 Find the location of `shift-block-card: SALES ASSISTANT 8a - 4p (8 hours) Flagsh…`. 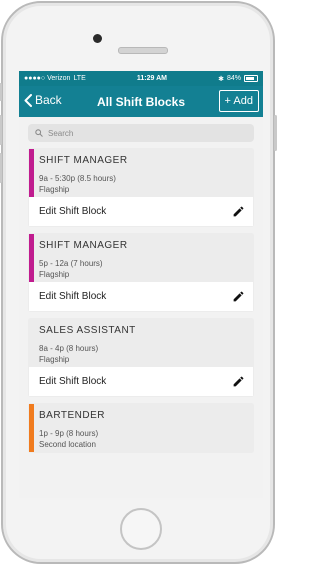

shift-block-card: SALES ASSISTANT 8a - 4p (8 hours) Flagsh… is located at coordinates (141, 357).